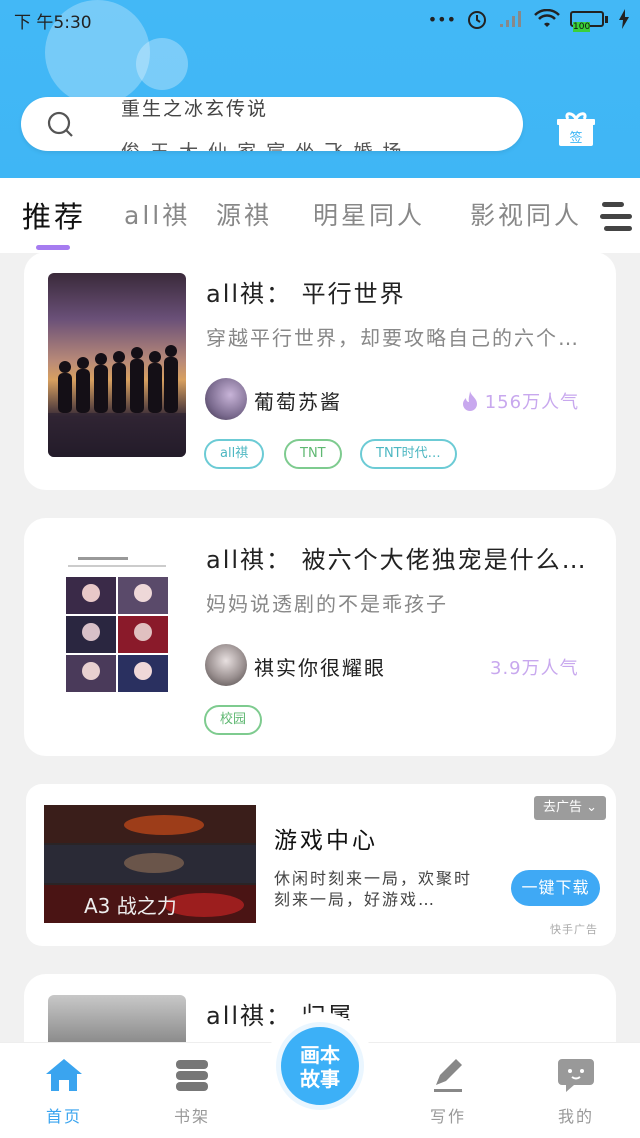 The width and height of the screenshot is (640, 1138). I want to click on decor-bubble-small, so click(162, 64).